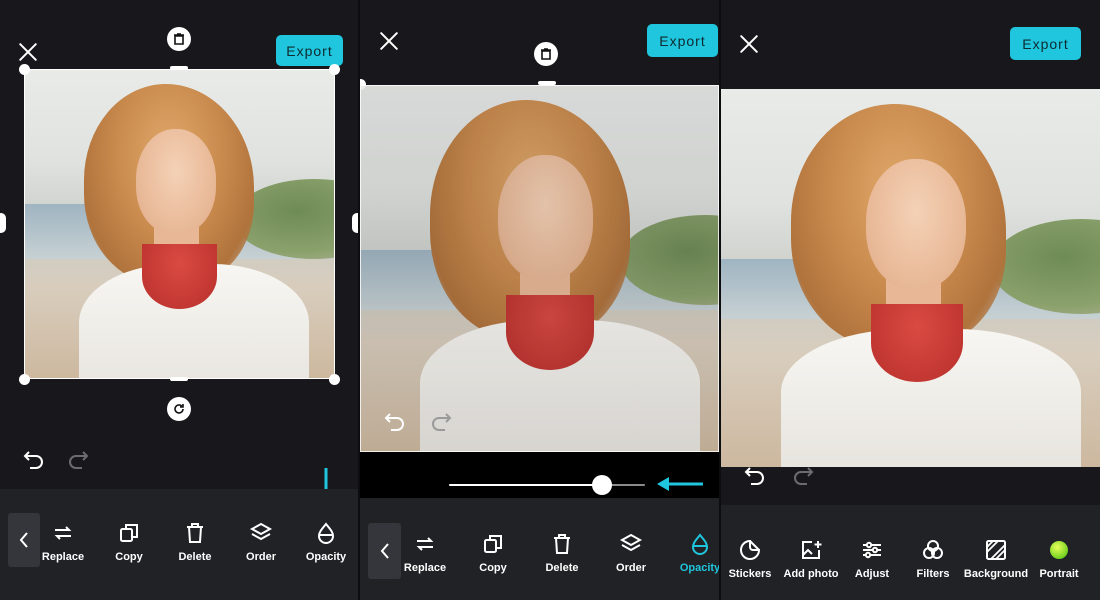 Image resolution: width=1100 pixels, height=600 pixels. I want to click on tool-portrait: Portrait, so click(1059, 559).